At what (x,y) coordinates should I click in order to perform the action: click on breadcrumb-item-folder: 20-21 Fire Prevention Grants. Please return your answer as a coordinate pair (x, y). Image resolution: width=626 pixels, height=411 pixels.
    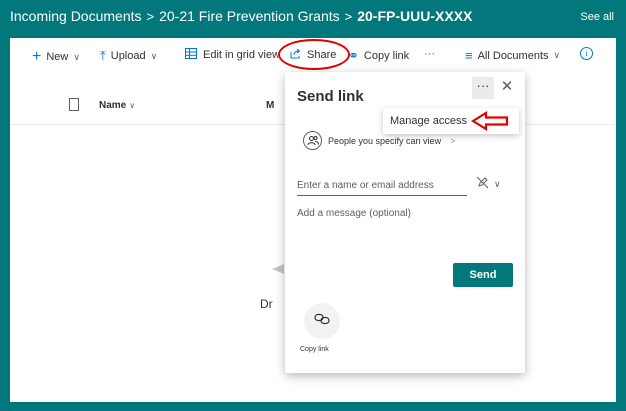
    Looking at the image, I should click on (249, 16).